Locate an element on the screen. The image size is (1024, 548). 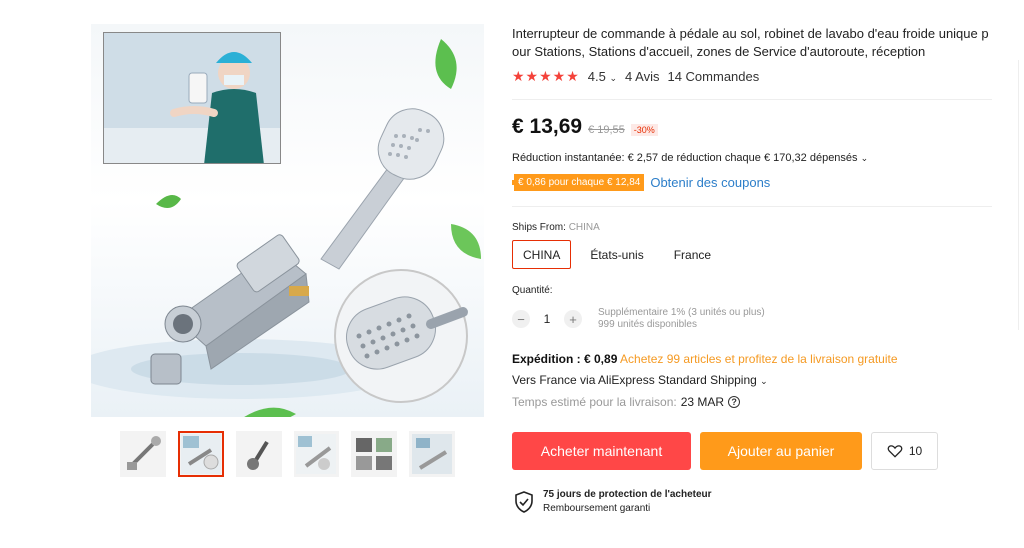
add-to-cart-button: Ajouter au panier is located at coordinates (781, 451).